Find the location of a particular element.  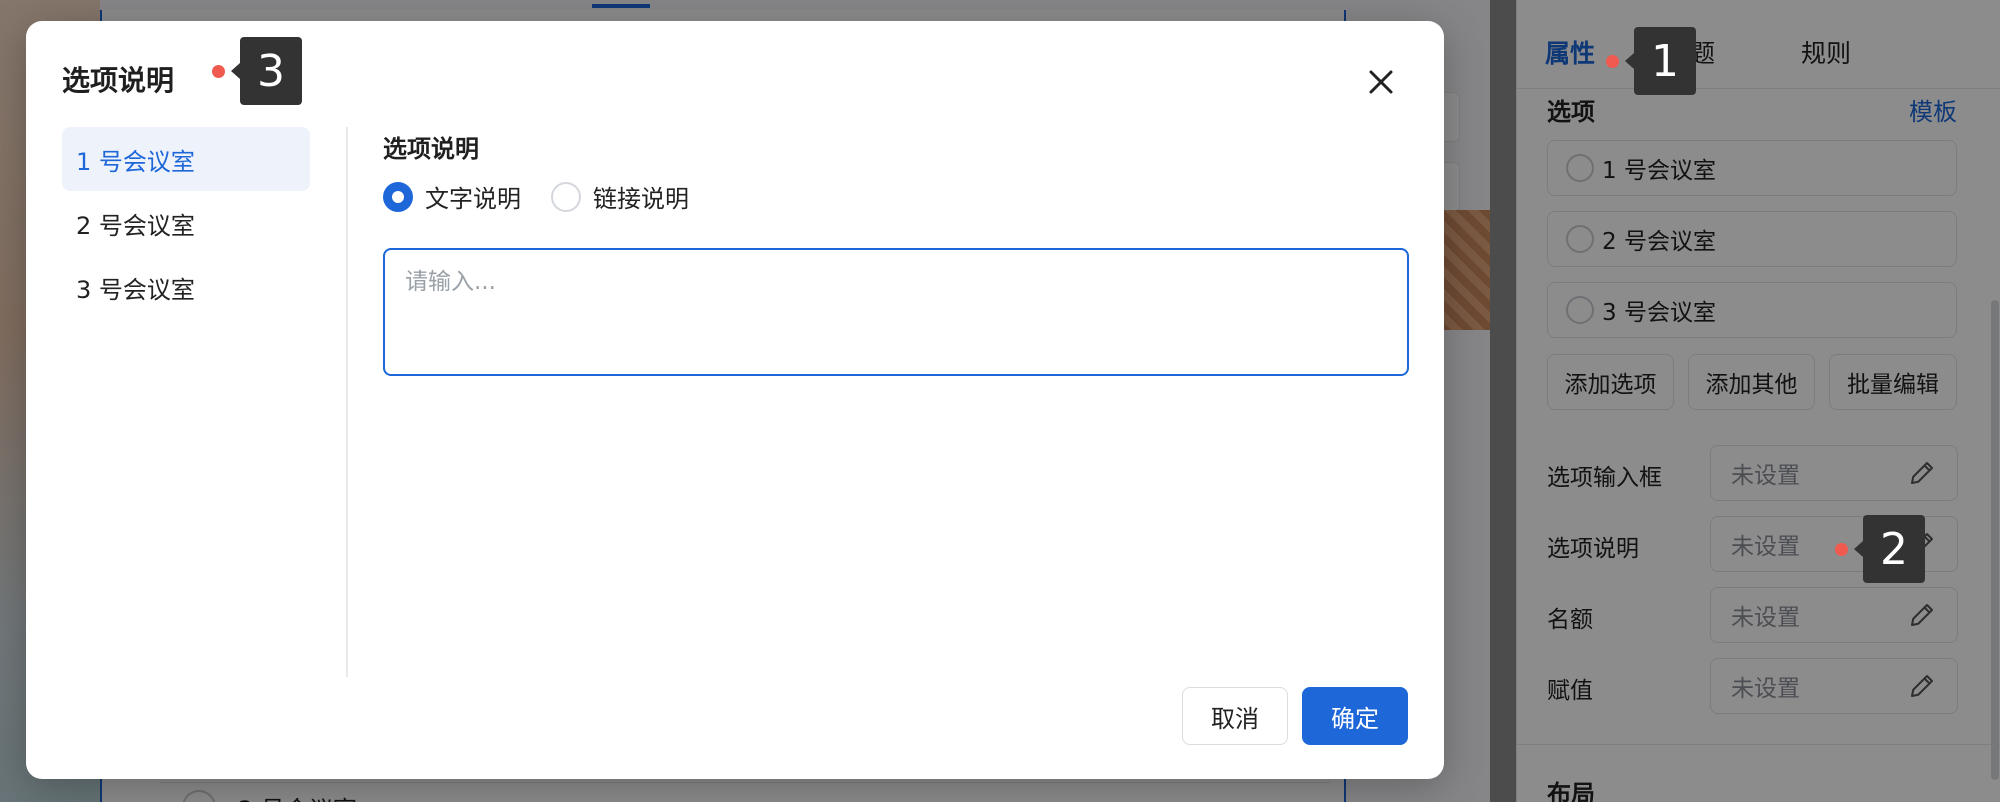

annotation-marker-3: 3 is located at coordinates (257, 71).